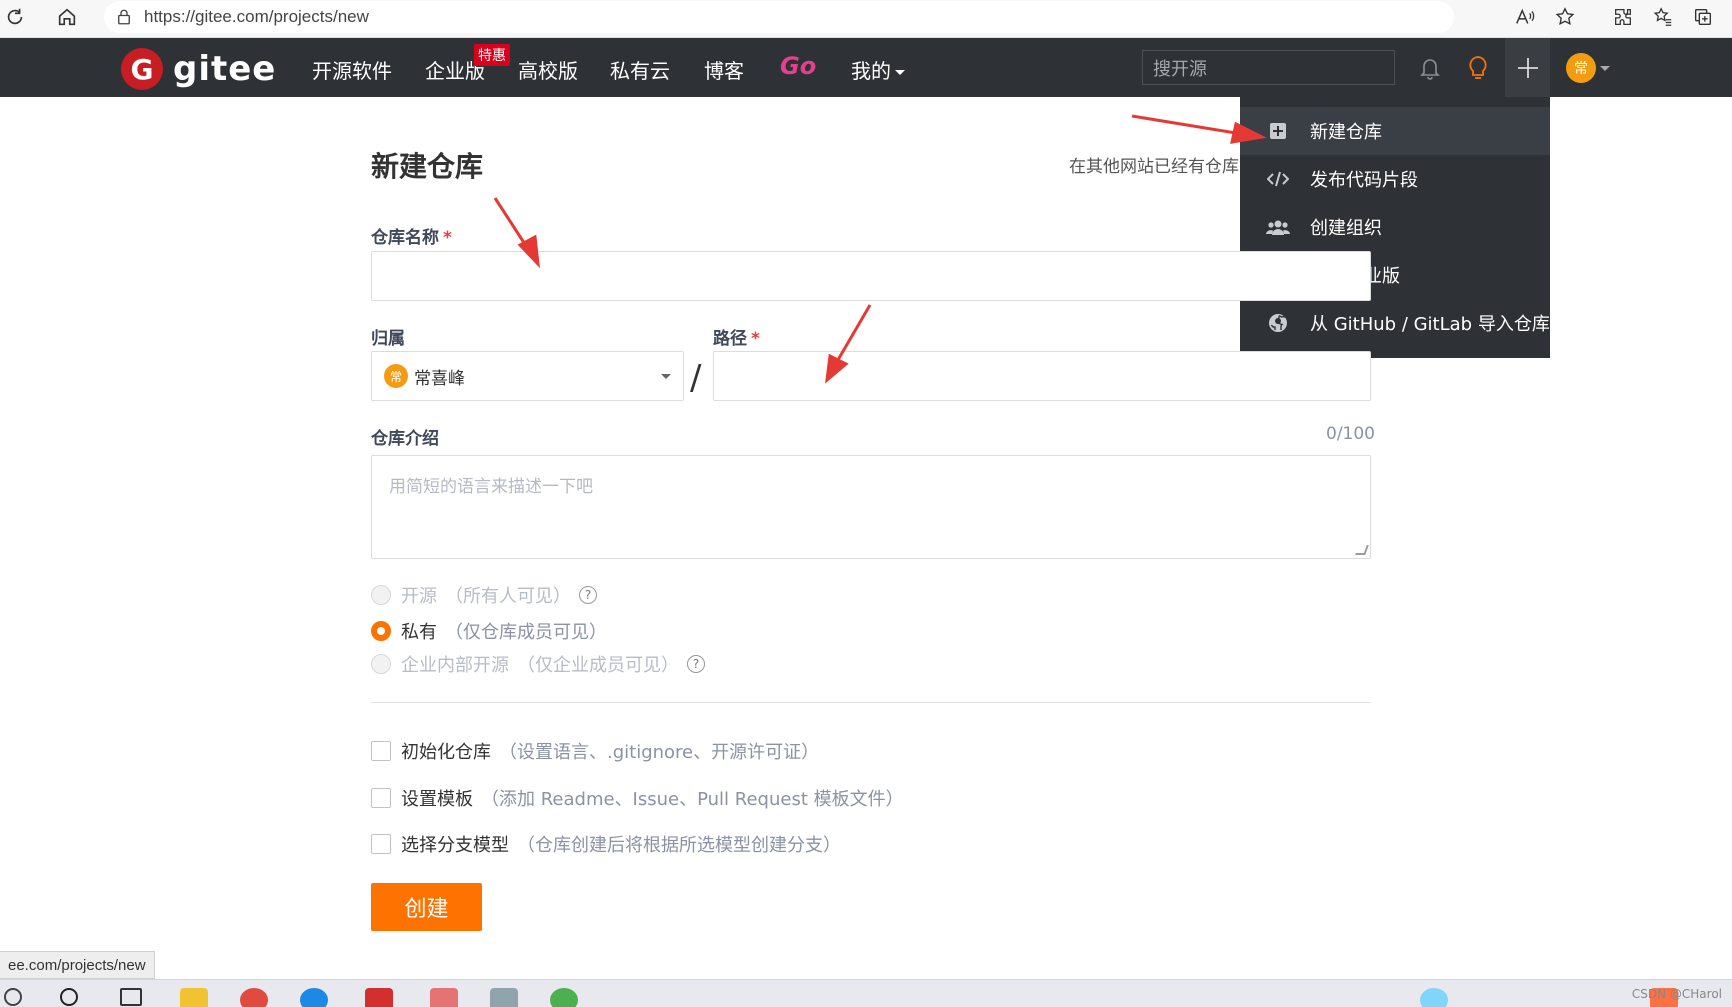  Describe the element at coordinates (381, 631) in the screenshot. I see `radio-button-selected` at that location.